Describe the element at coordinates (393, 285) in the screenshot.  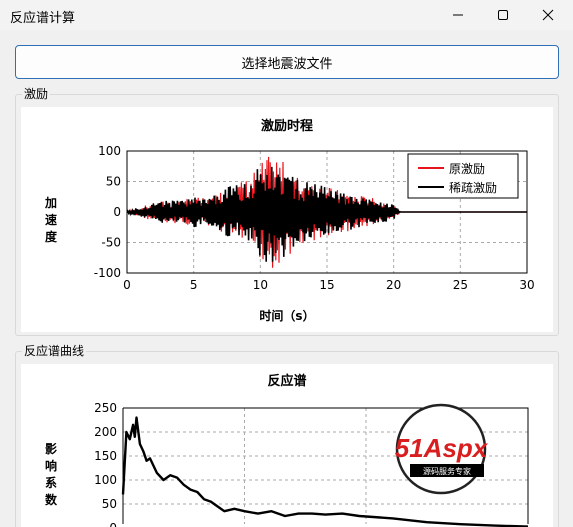
I see `x-tick-label: 20` at that location.